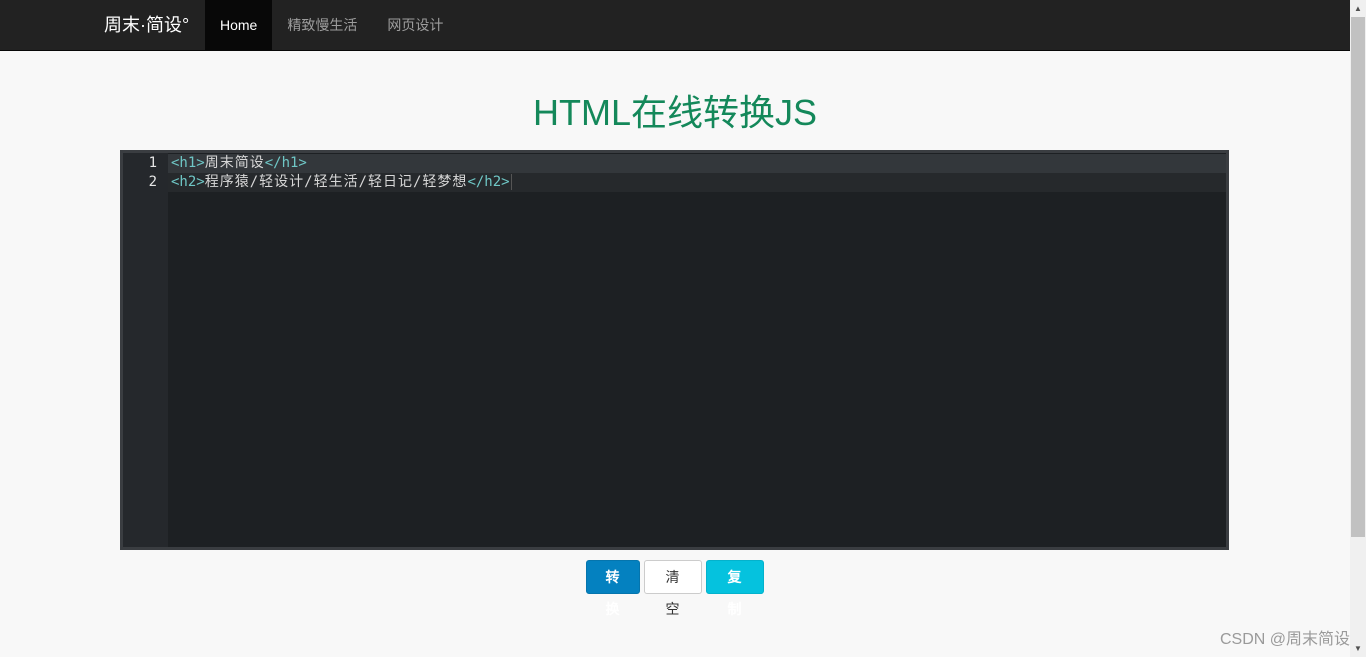 This screenshot has height=657, width=1366. What do you see at coordinates (674, 112) in the screenshot?
I see `page-title: HTML在线转换JS` at bounding box center [674, 112].